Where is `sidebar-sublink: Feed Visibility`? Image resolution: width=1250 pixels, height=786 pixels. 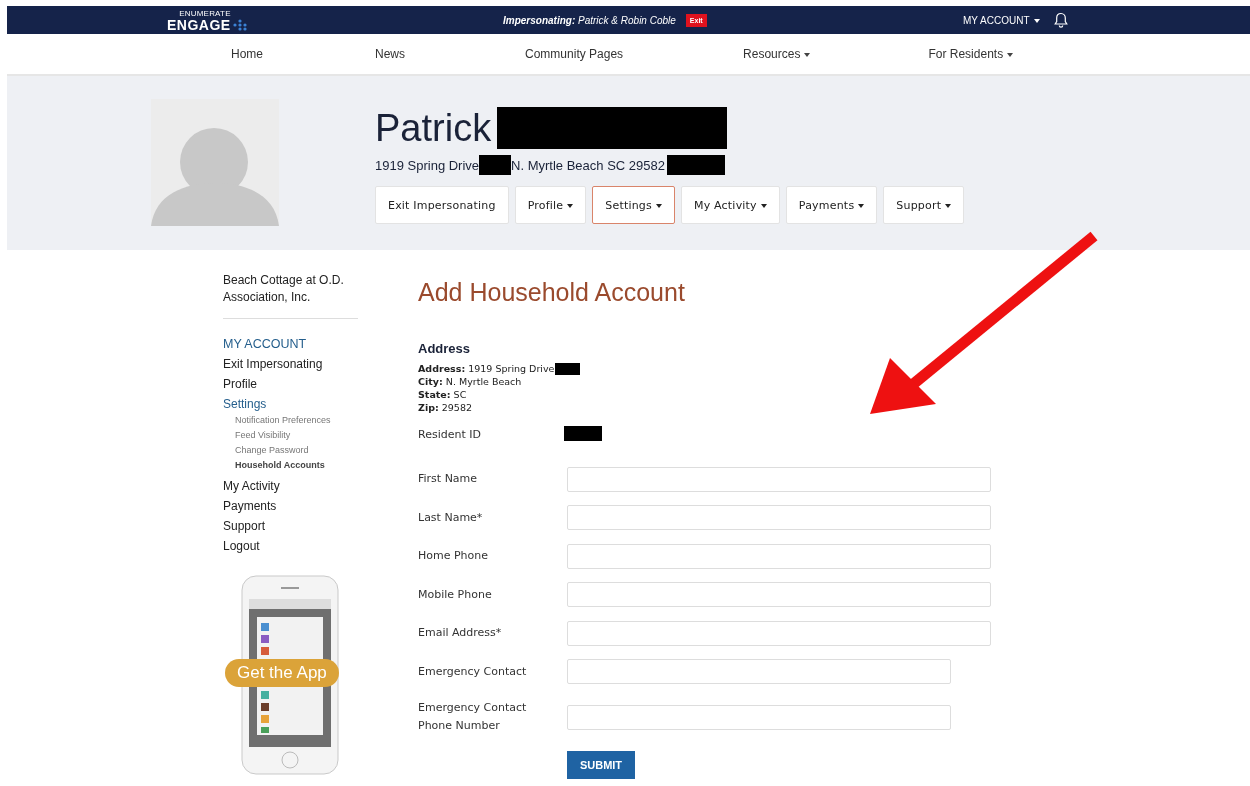
sidebar-sublink: Feed Visibility is located at coordinates (296, 435).